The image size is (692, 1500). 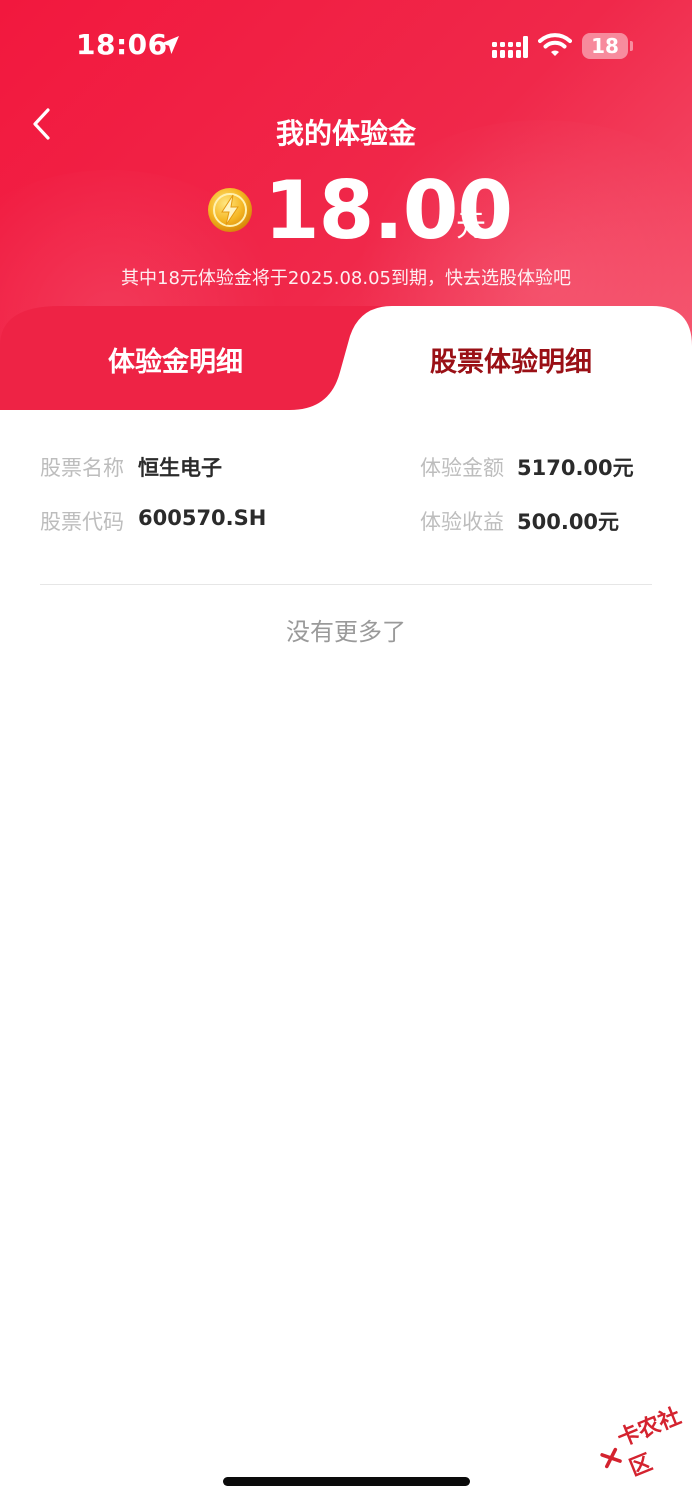 I want to click on battery-level: 18, so click(x=605, y=46).